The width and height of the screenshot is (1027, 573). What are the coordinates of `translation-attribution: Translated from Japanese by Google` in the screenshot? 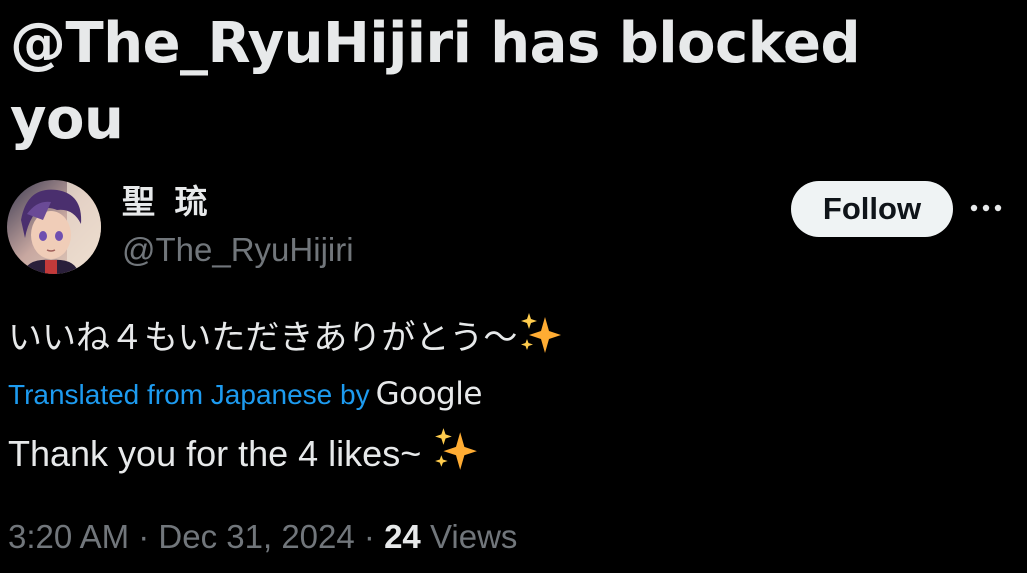 It's located at (245, 394).